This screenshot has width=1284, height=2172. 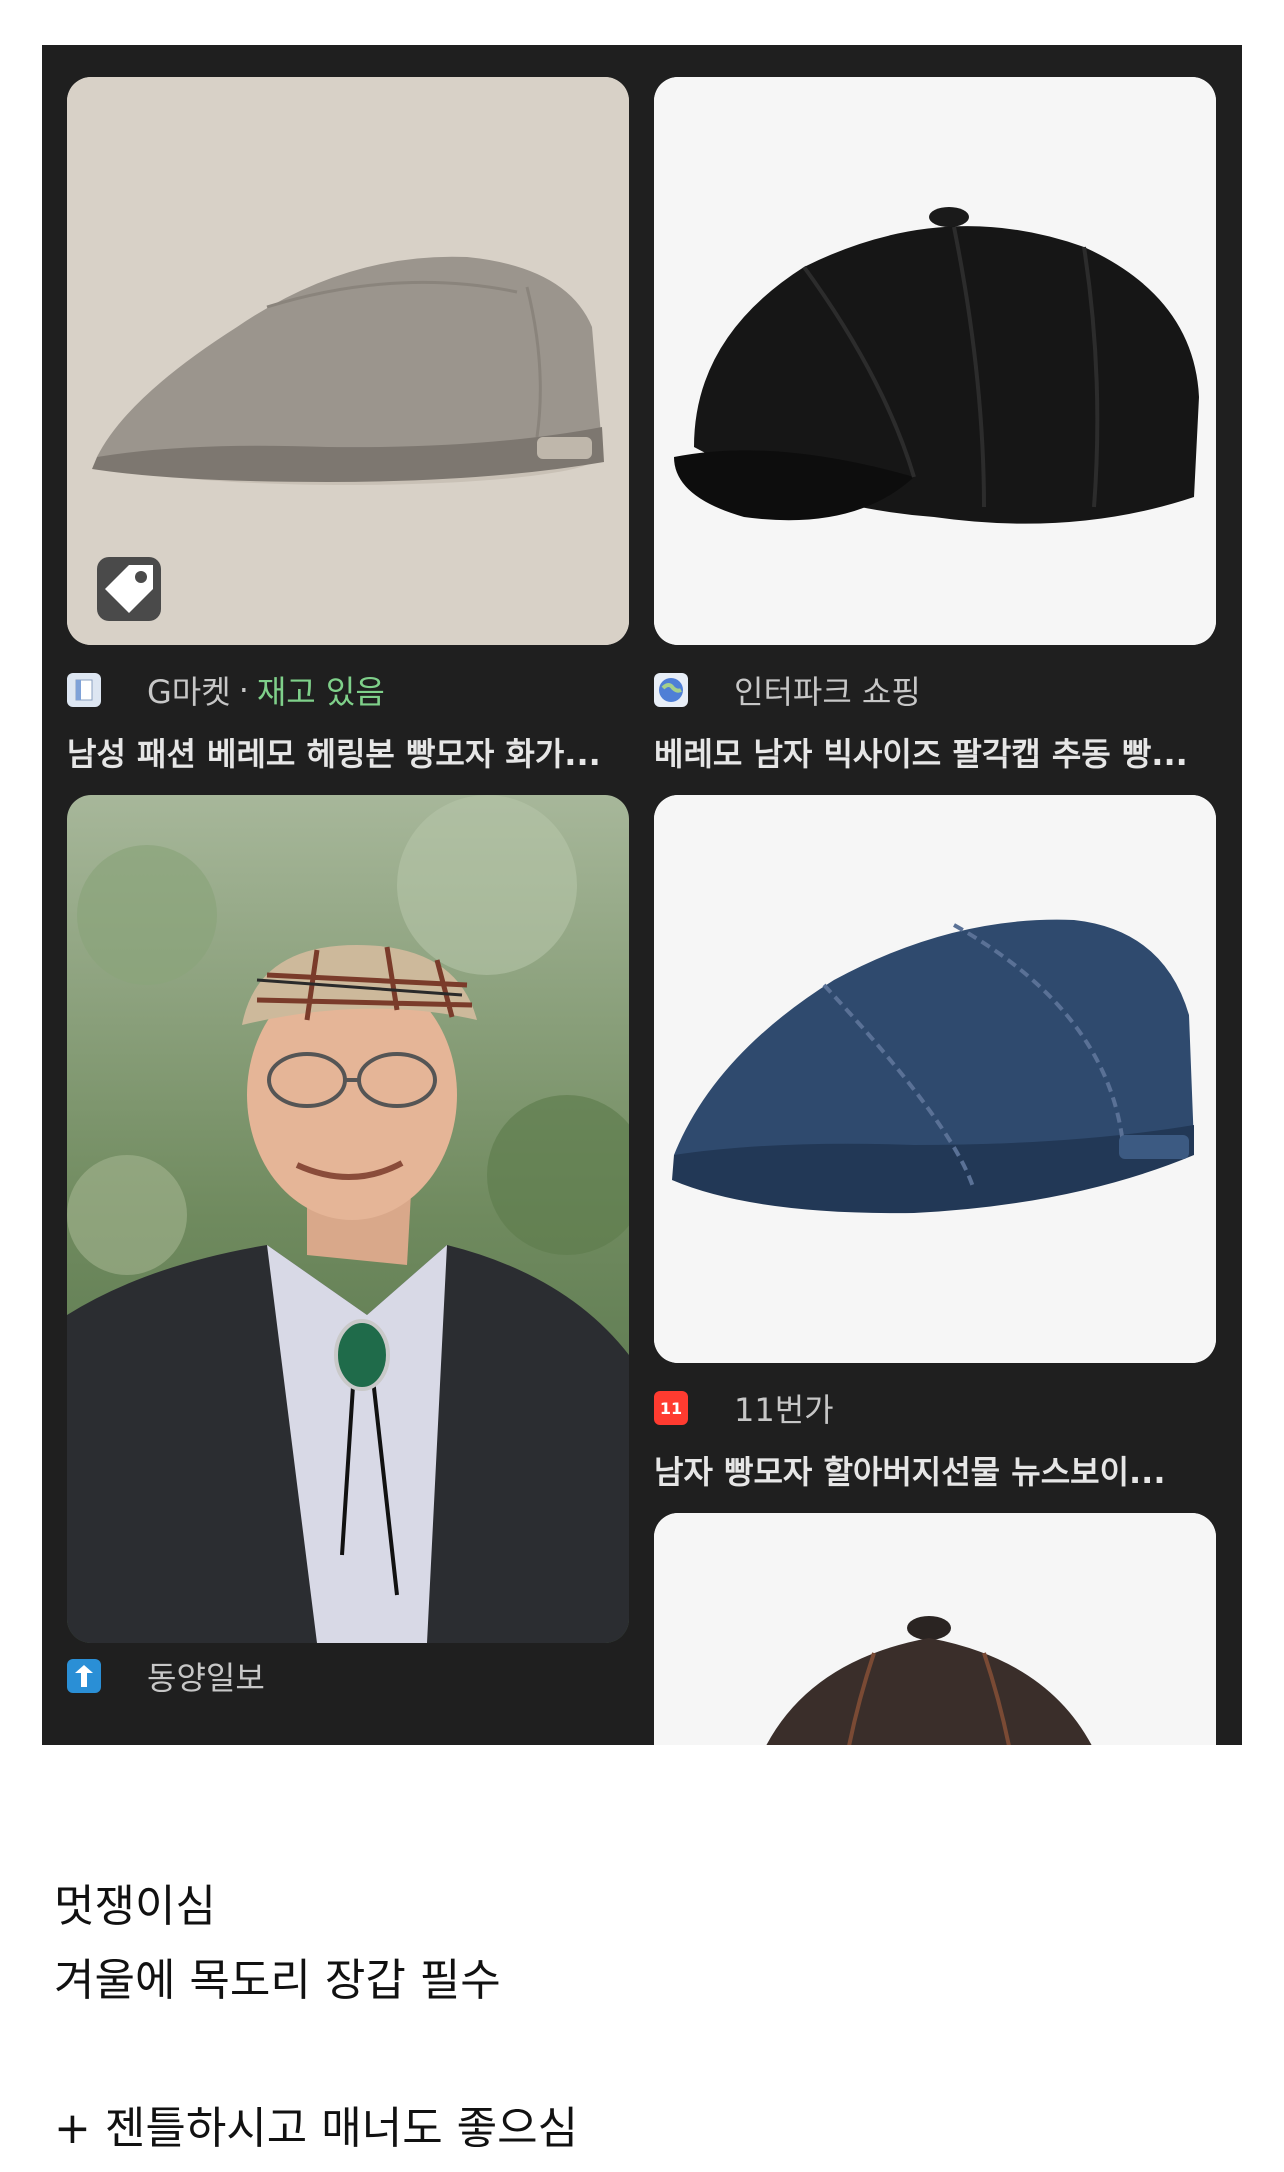 What do you see at coordinates (320, 692) in the screenshot?
I see `stock-status: 재고 있음` at bounding box center [320, 692].